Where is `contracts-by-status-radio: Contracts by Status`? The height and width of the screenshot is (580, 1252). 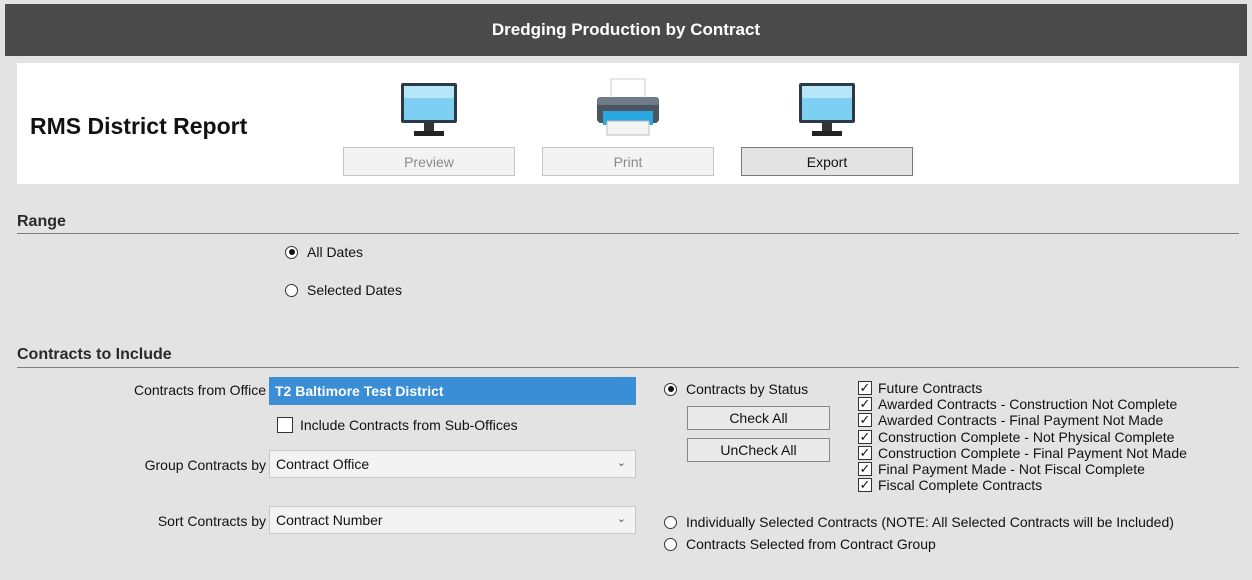
contracts-by-status-radio: Contracts by Status is located at coordinates (736, 389).